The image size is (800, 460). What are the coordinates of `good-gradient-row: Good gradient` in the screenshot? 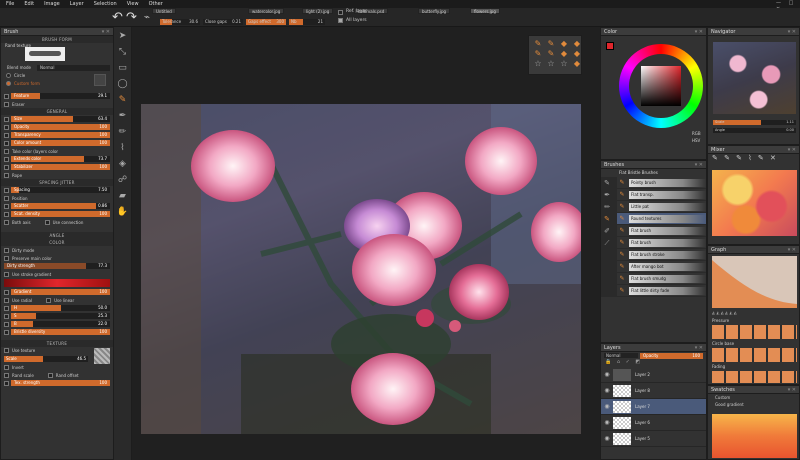 It's located at (753, 404).